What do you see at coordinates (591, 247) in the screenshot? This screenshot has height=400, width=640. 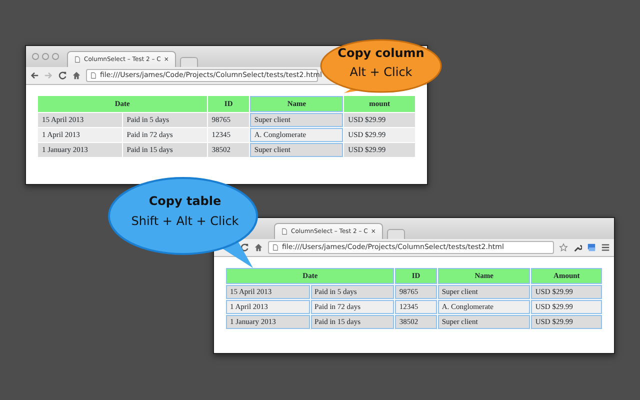 I see `extension-icon` at bounding box center [591, 247].